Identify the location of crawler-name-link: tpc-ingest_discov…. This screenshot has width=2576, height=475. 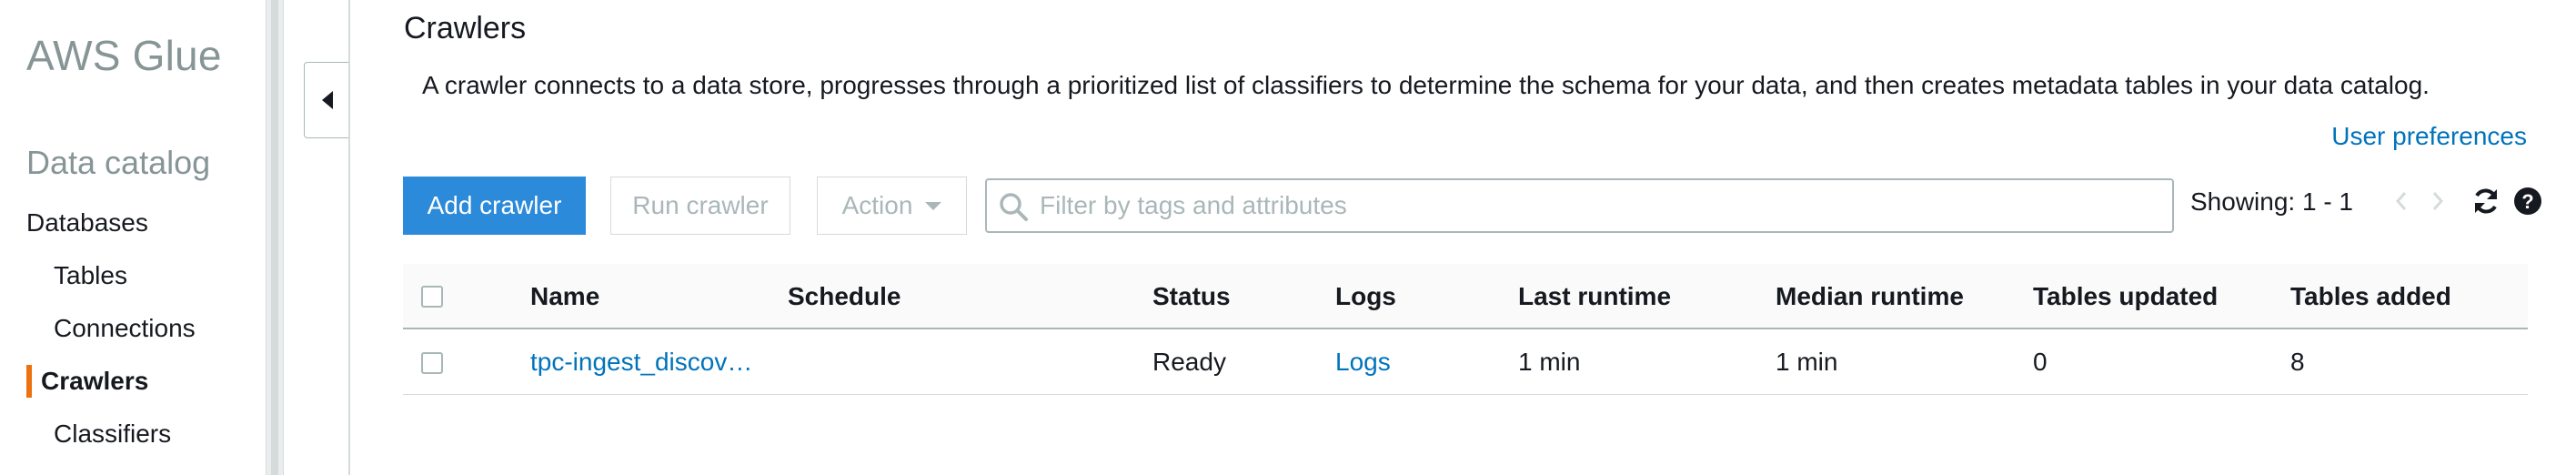
(641, 363).